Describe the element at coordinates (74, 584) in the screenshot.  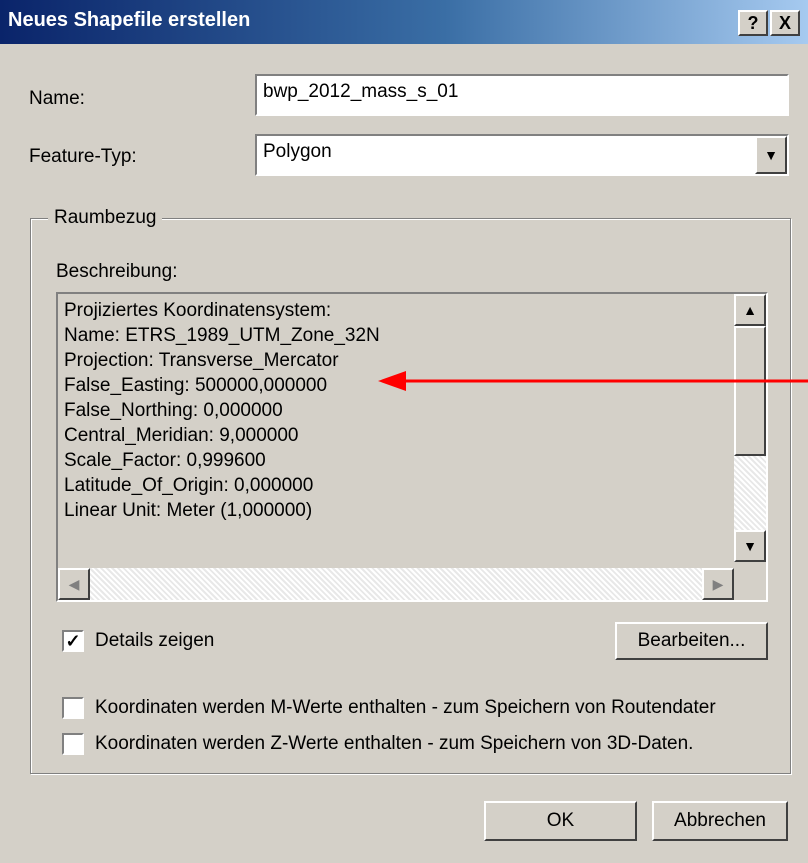
I see `arrow-left-icon: ◀` at that location.